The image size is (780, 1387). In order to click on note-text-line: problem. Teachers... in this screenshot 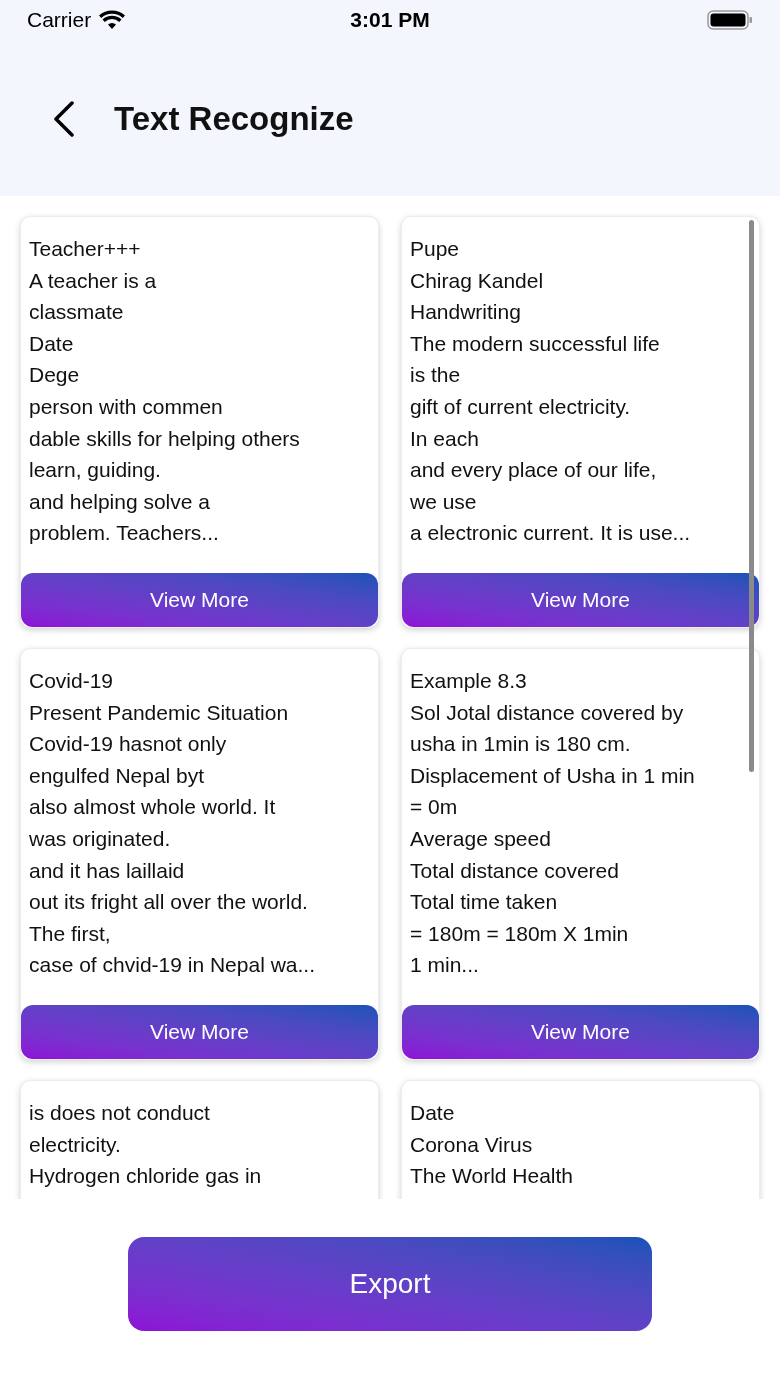, I will do `click(124, 533)`.